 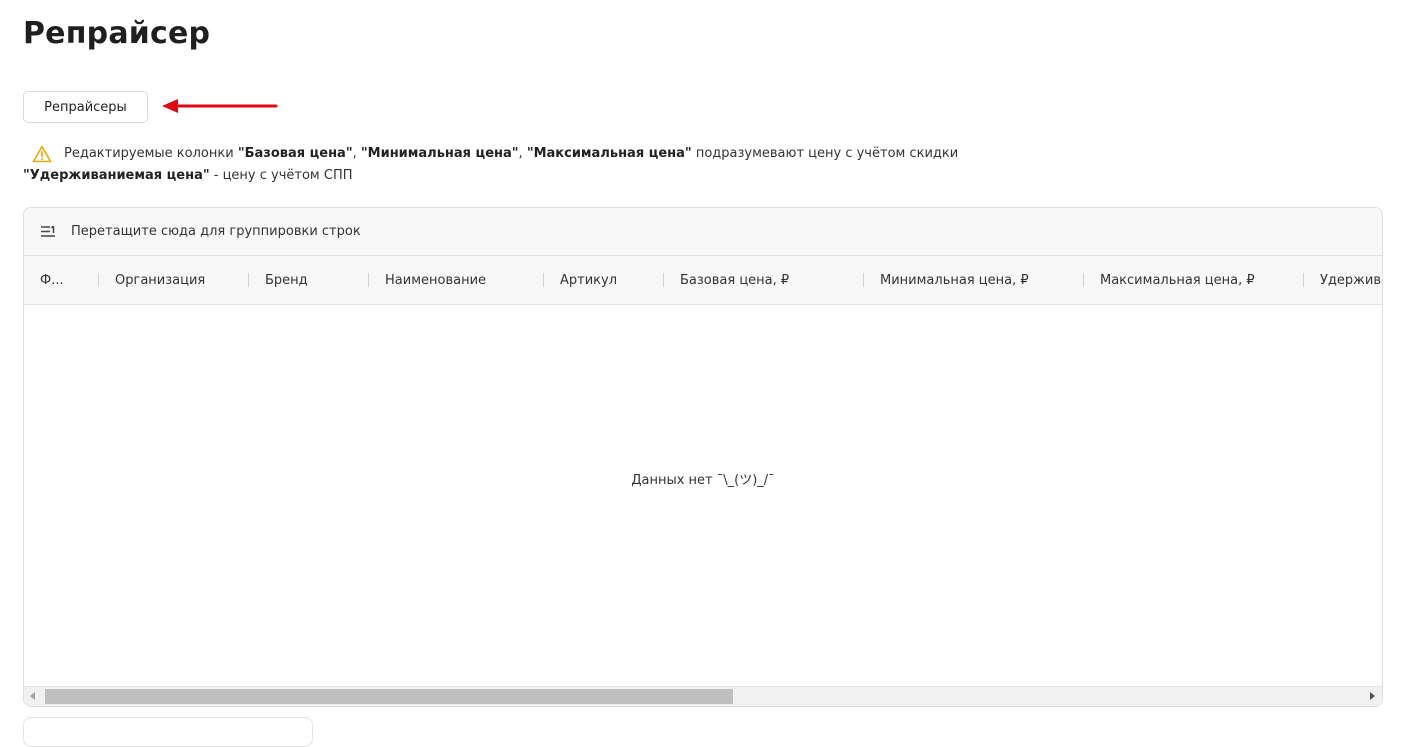 I want to click on column-header-brand: Бренд, so click(x=315, y=280).